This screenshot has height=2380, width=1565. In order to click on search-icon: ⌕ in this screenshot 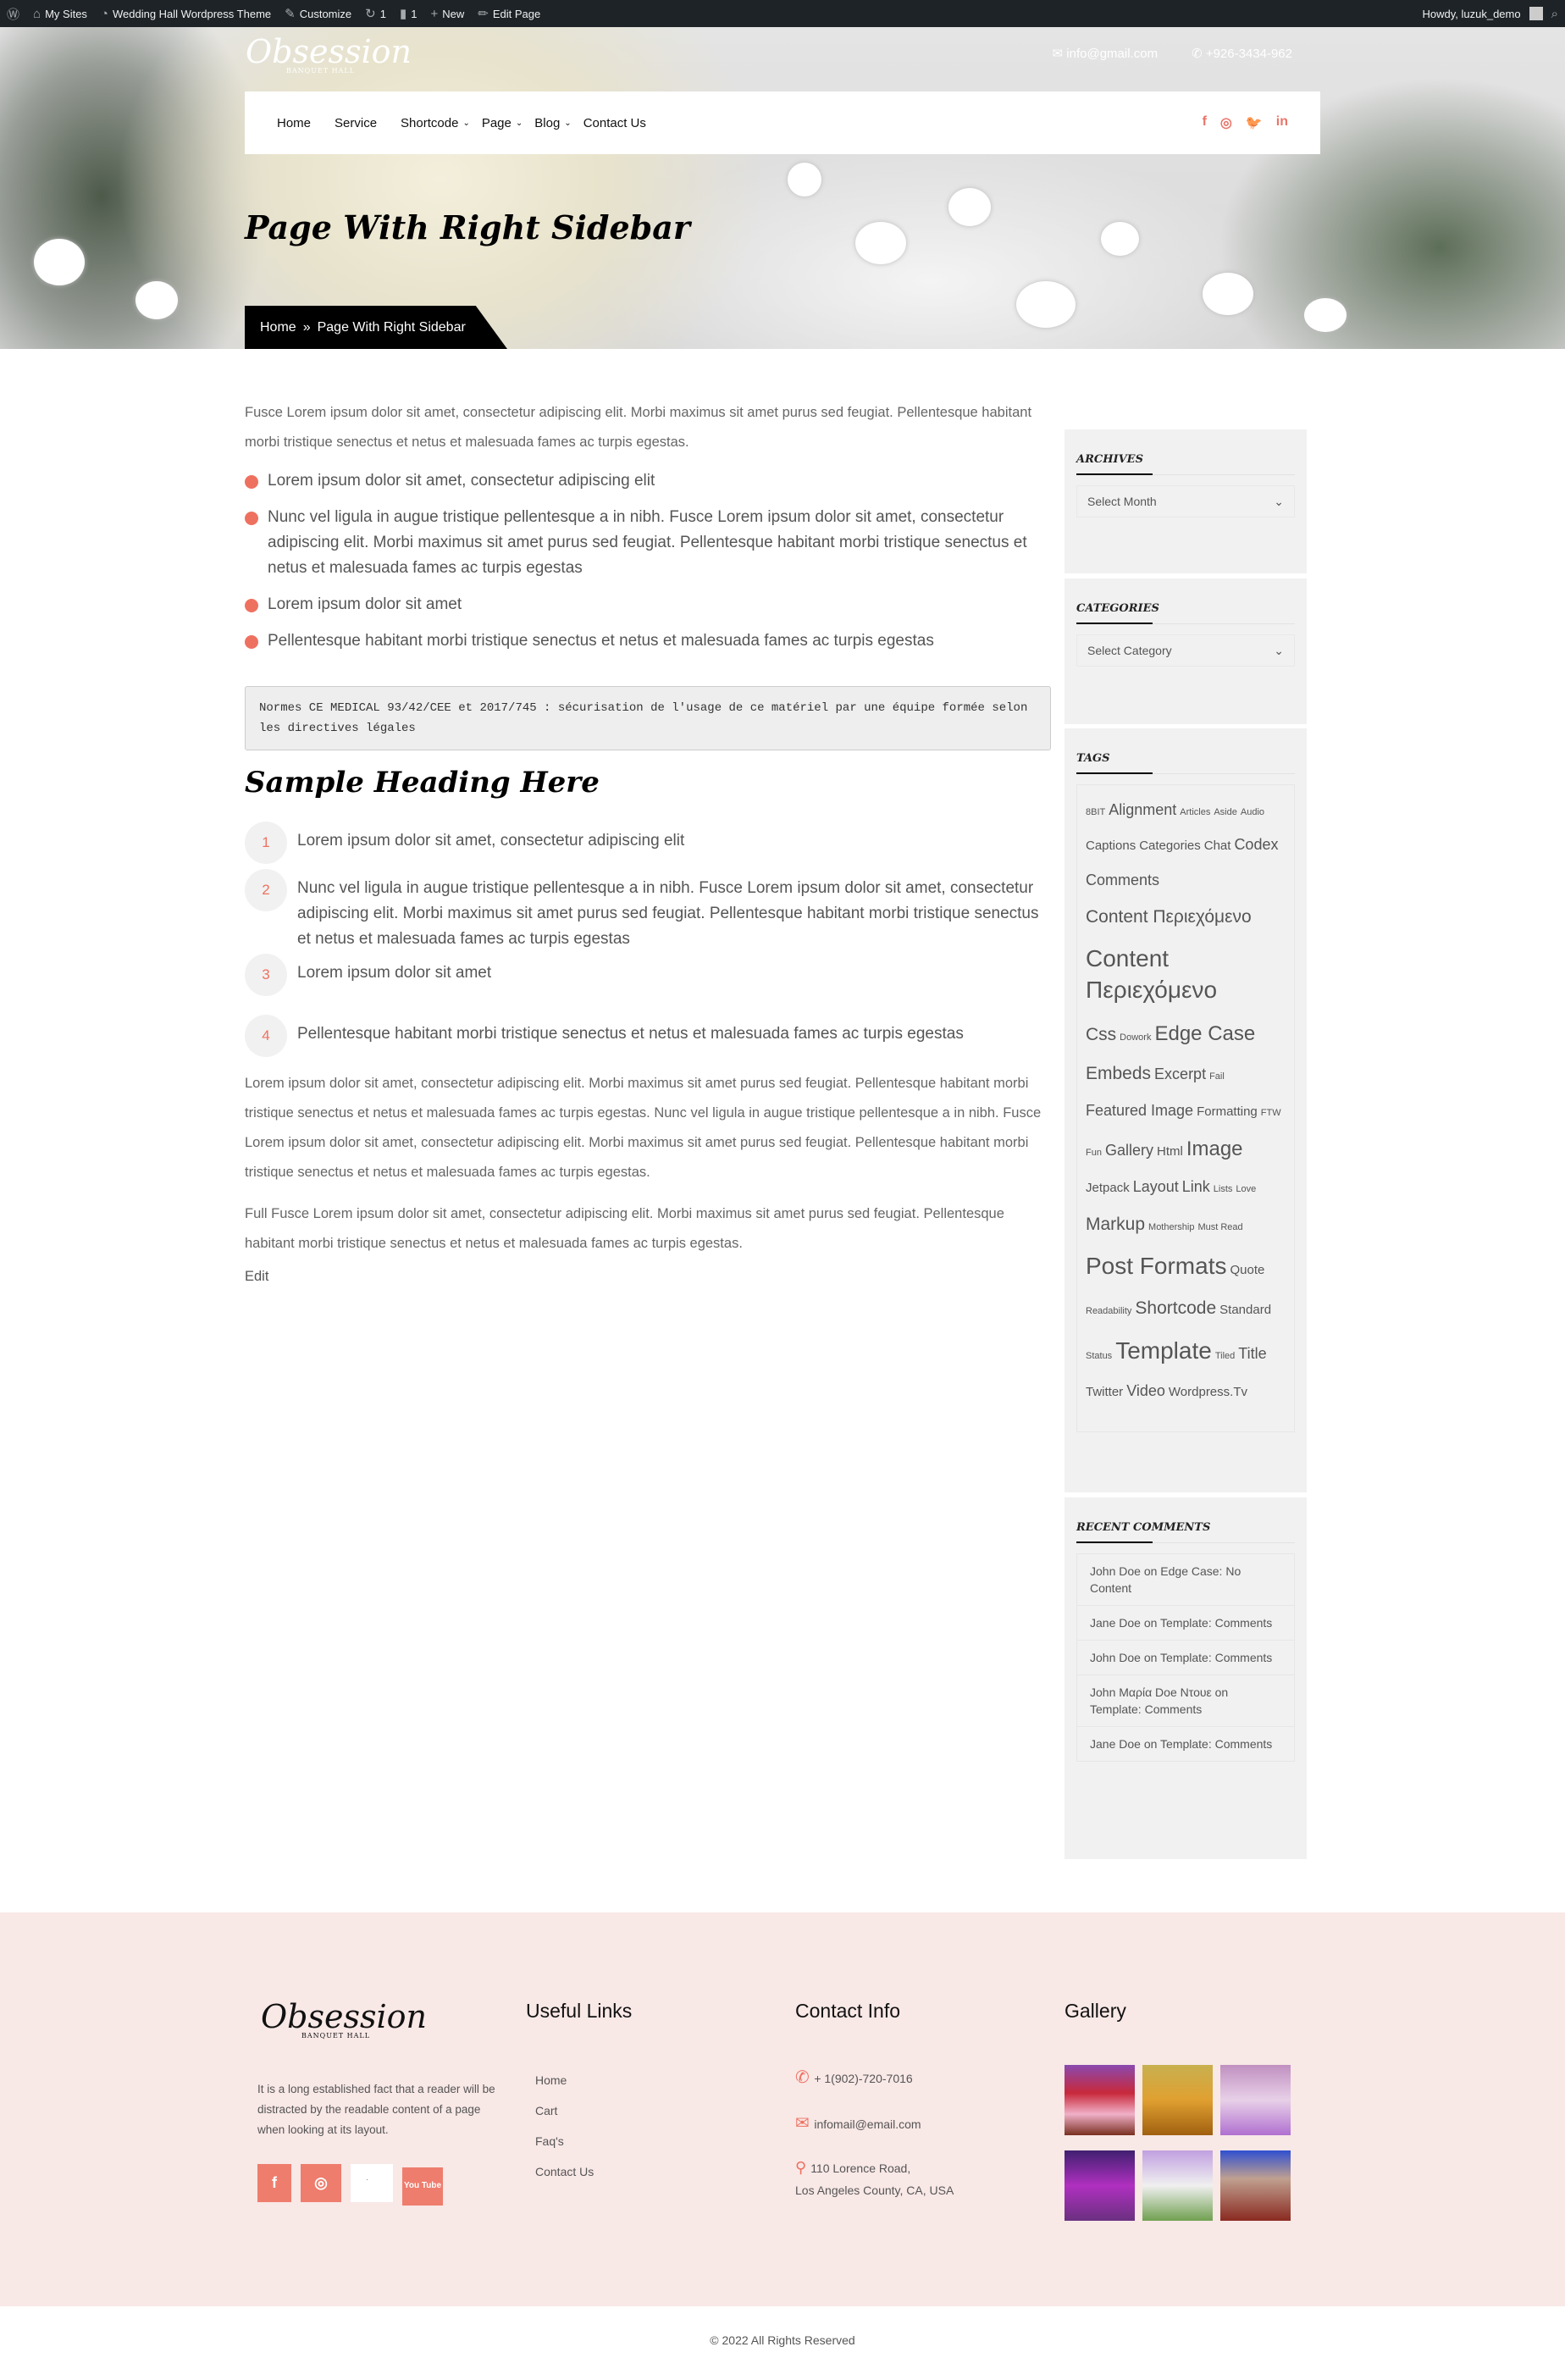, I will do `click(1554, 14)`.